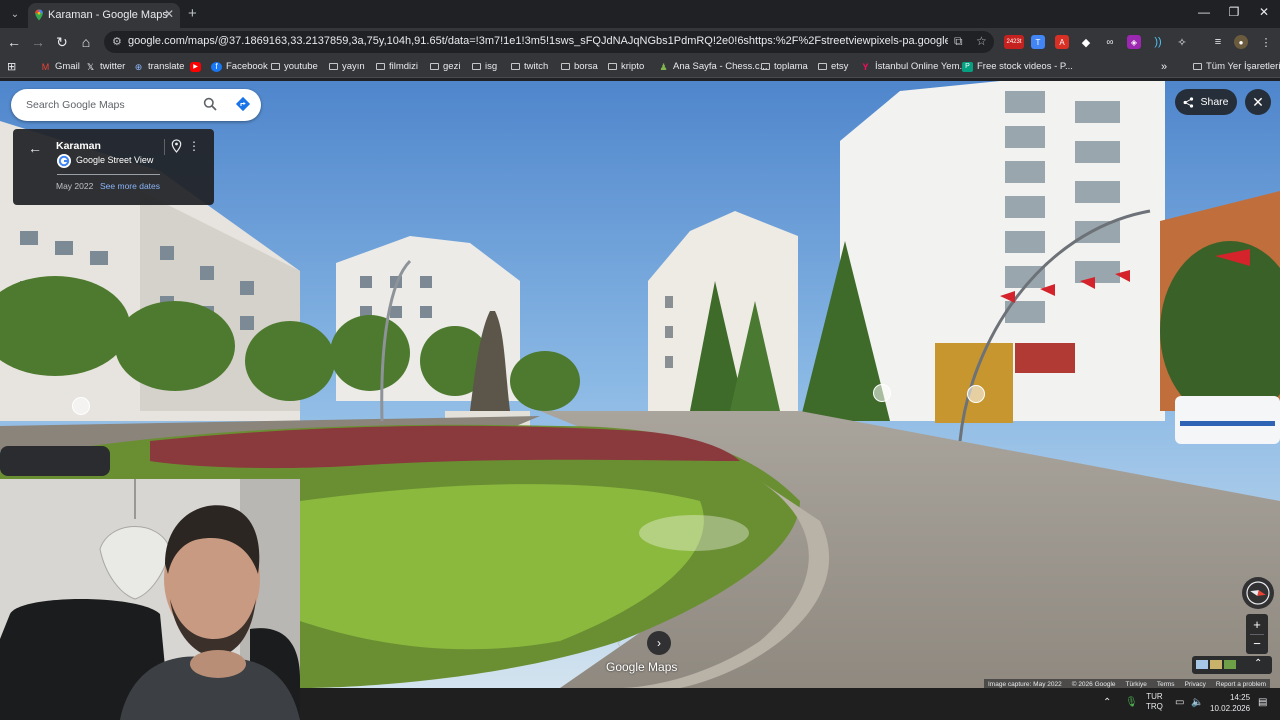 The height and width of the screenshot is (720, 1280). What do you see at coordinates (1154, 702) in the screenshot?
I see `input-language-indicator: TUR TRQ` at bounding box center [1154, 702].